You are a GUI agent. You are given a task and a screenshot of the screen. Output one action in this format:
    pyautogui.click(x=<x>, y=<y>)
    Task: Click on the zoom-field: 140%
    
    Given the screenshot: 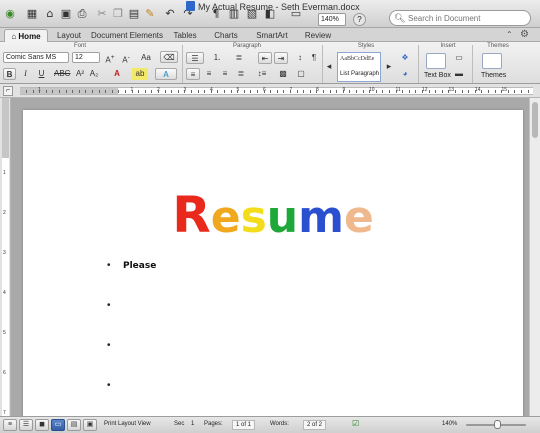 What is the action you would take?
    pyautogui.click(x=332, y=19)
    